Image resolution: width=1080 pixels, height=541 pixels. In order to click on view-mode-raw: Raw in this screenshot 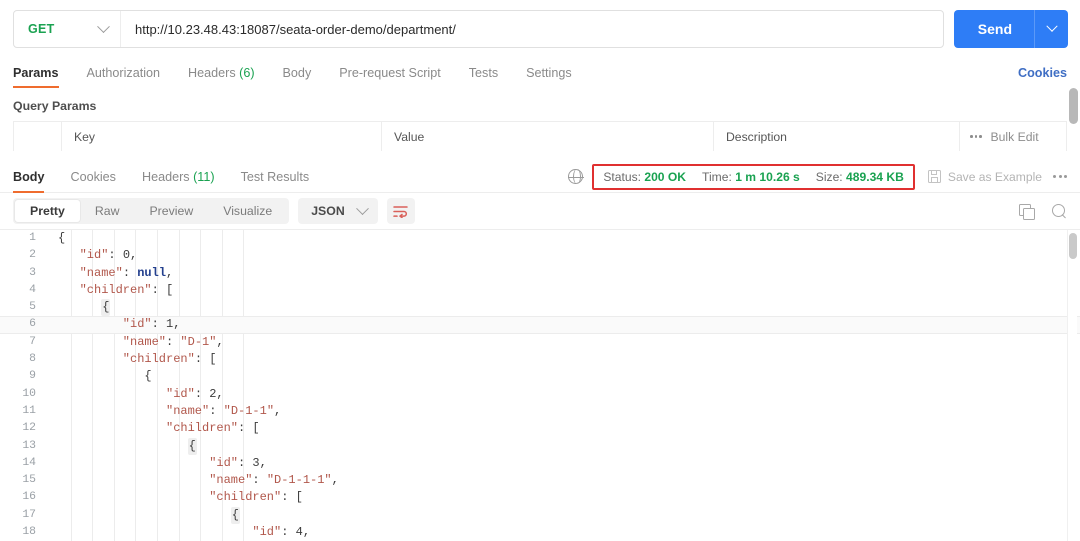, I will do `click(107, 211)`.